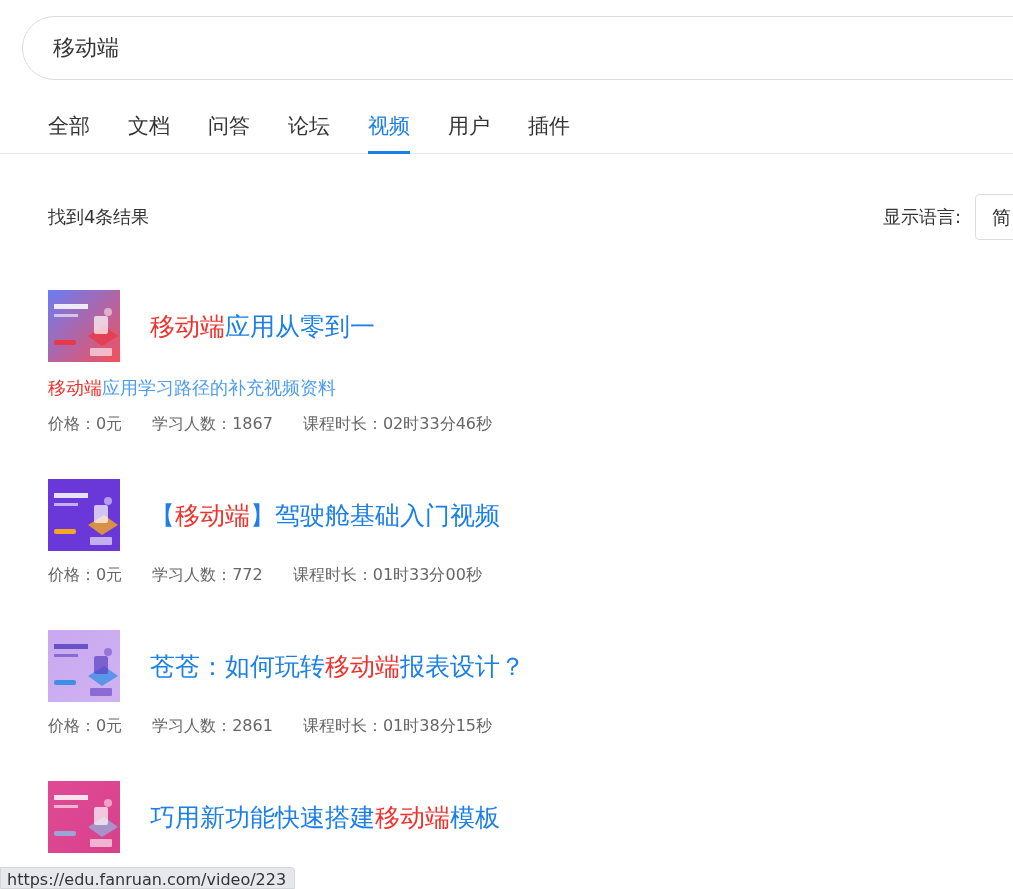 The width and height of the screenshot is (1013, 889). What do you see at coordinates (387, 575) in the screenshot?
I see `result-meta: 课程时长：01时33分00秒` at bounding box center [387, 575].